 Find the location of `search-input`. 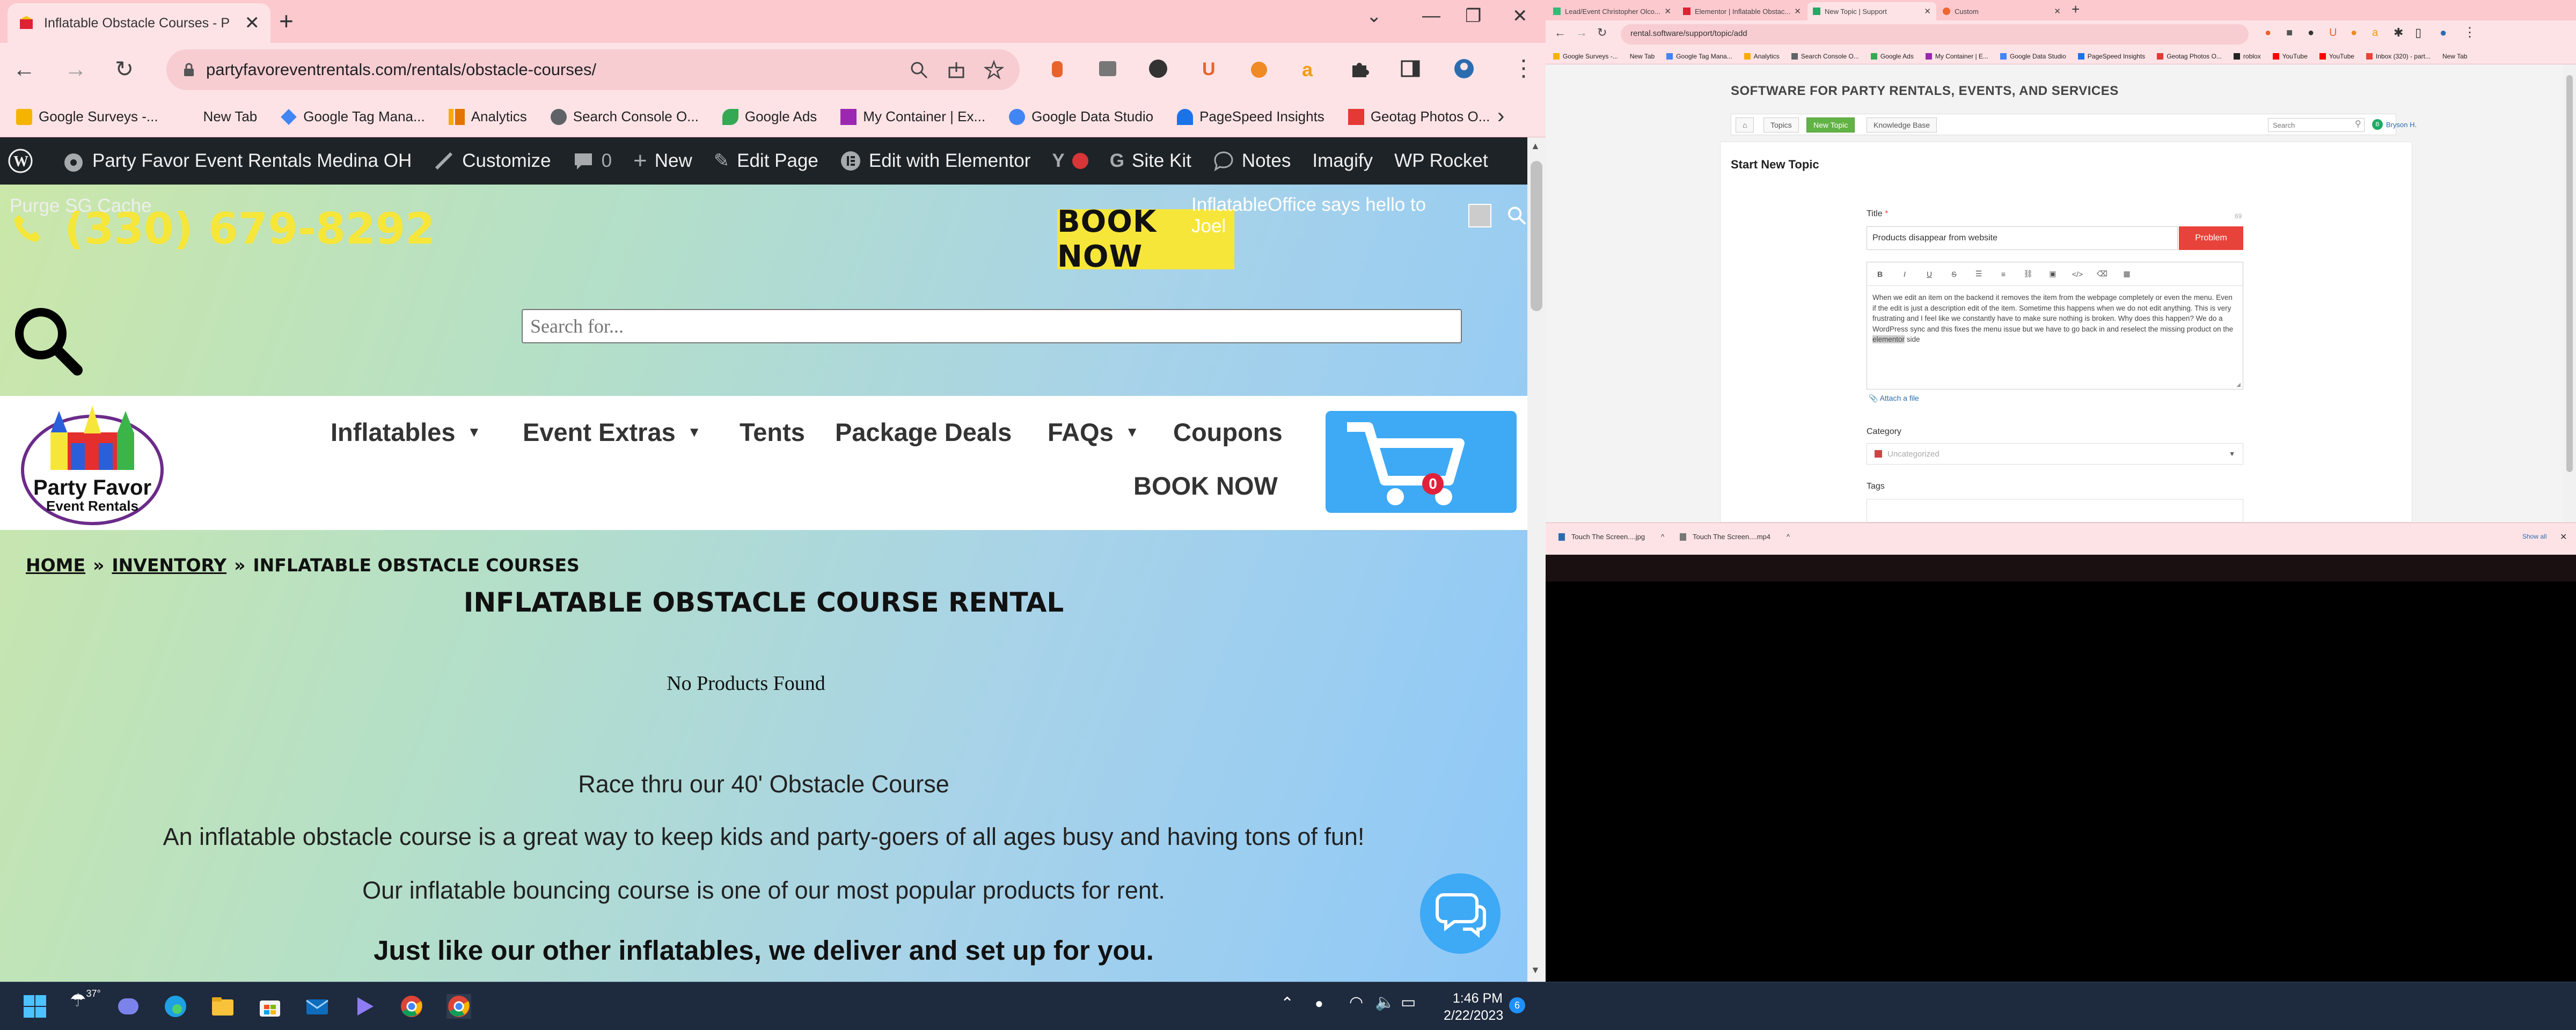

search-input is located at coordinates (992, 326).